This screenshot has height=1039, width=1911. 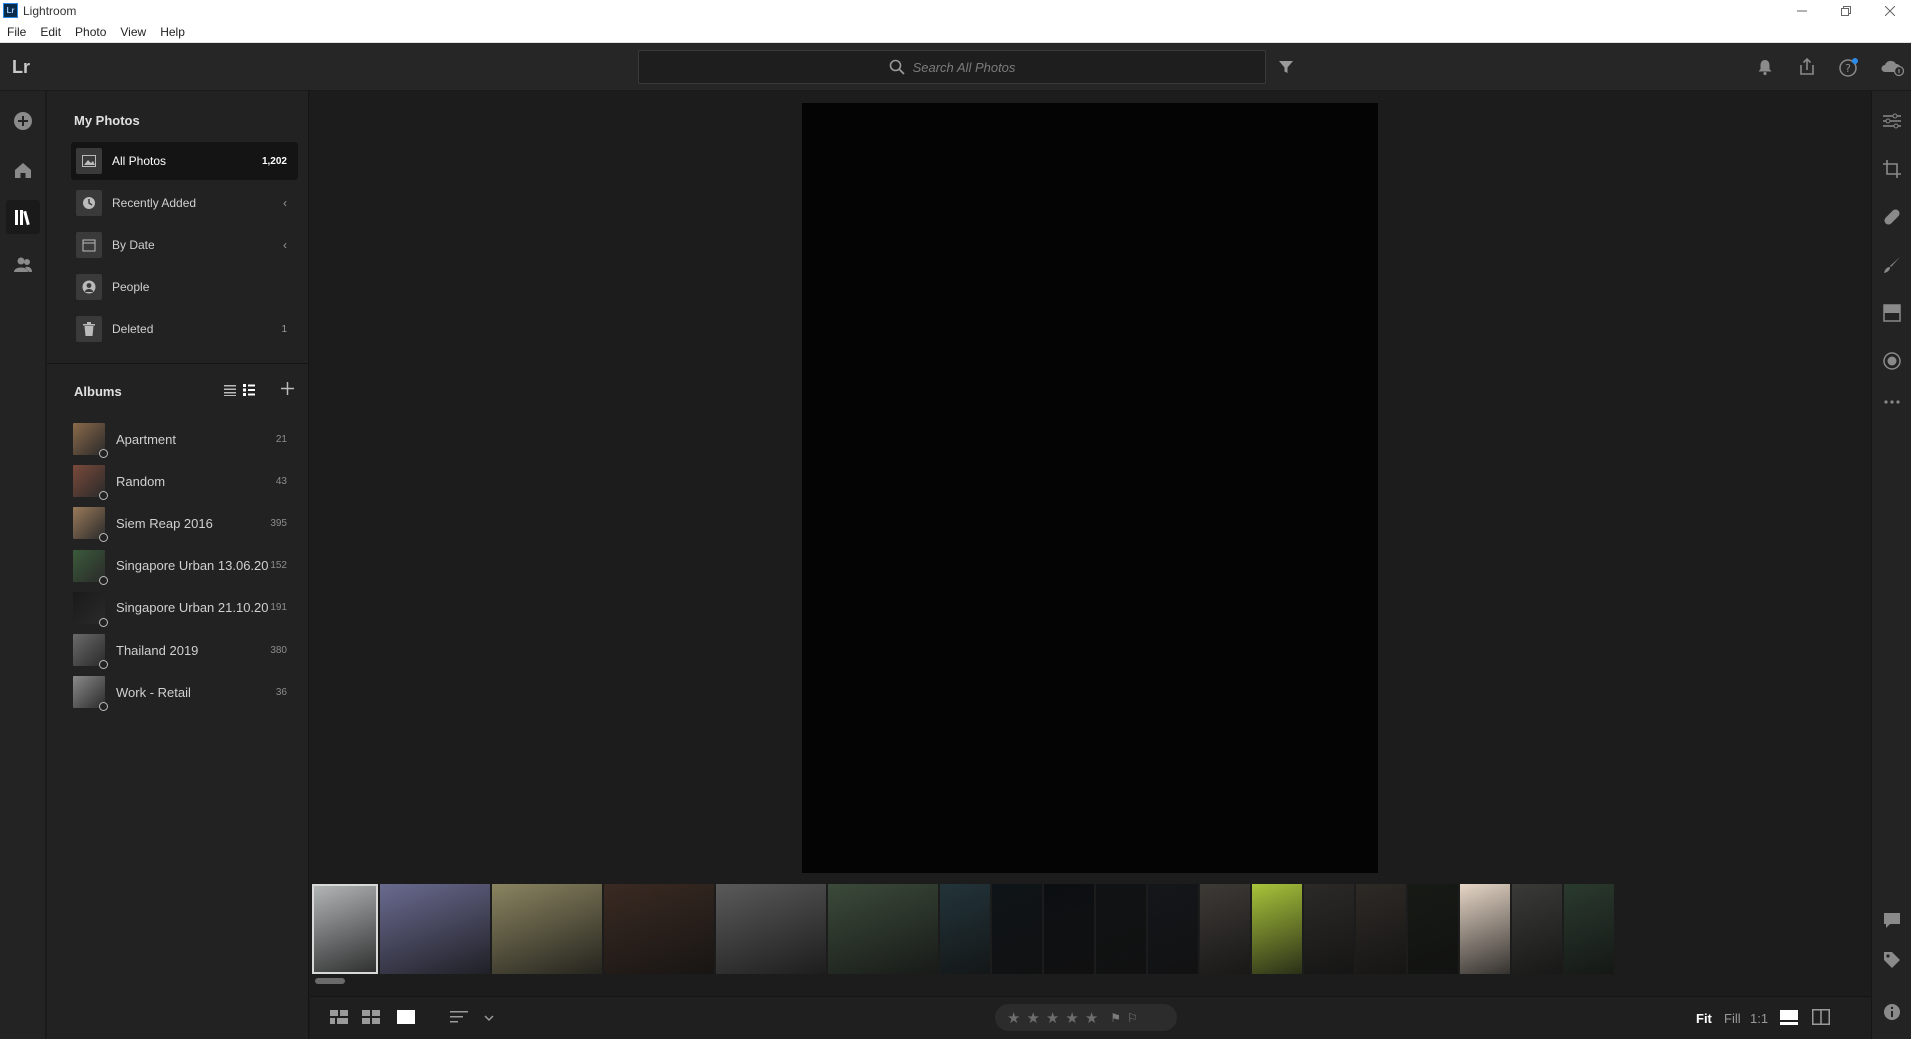 What do you see at coordinates (133, 245) in the screenshot?
I see `nav-label: By Date` at bounding box center [133, 245].